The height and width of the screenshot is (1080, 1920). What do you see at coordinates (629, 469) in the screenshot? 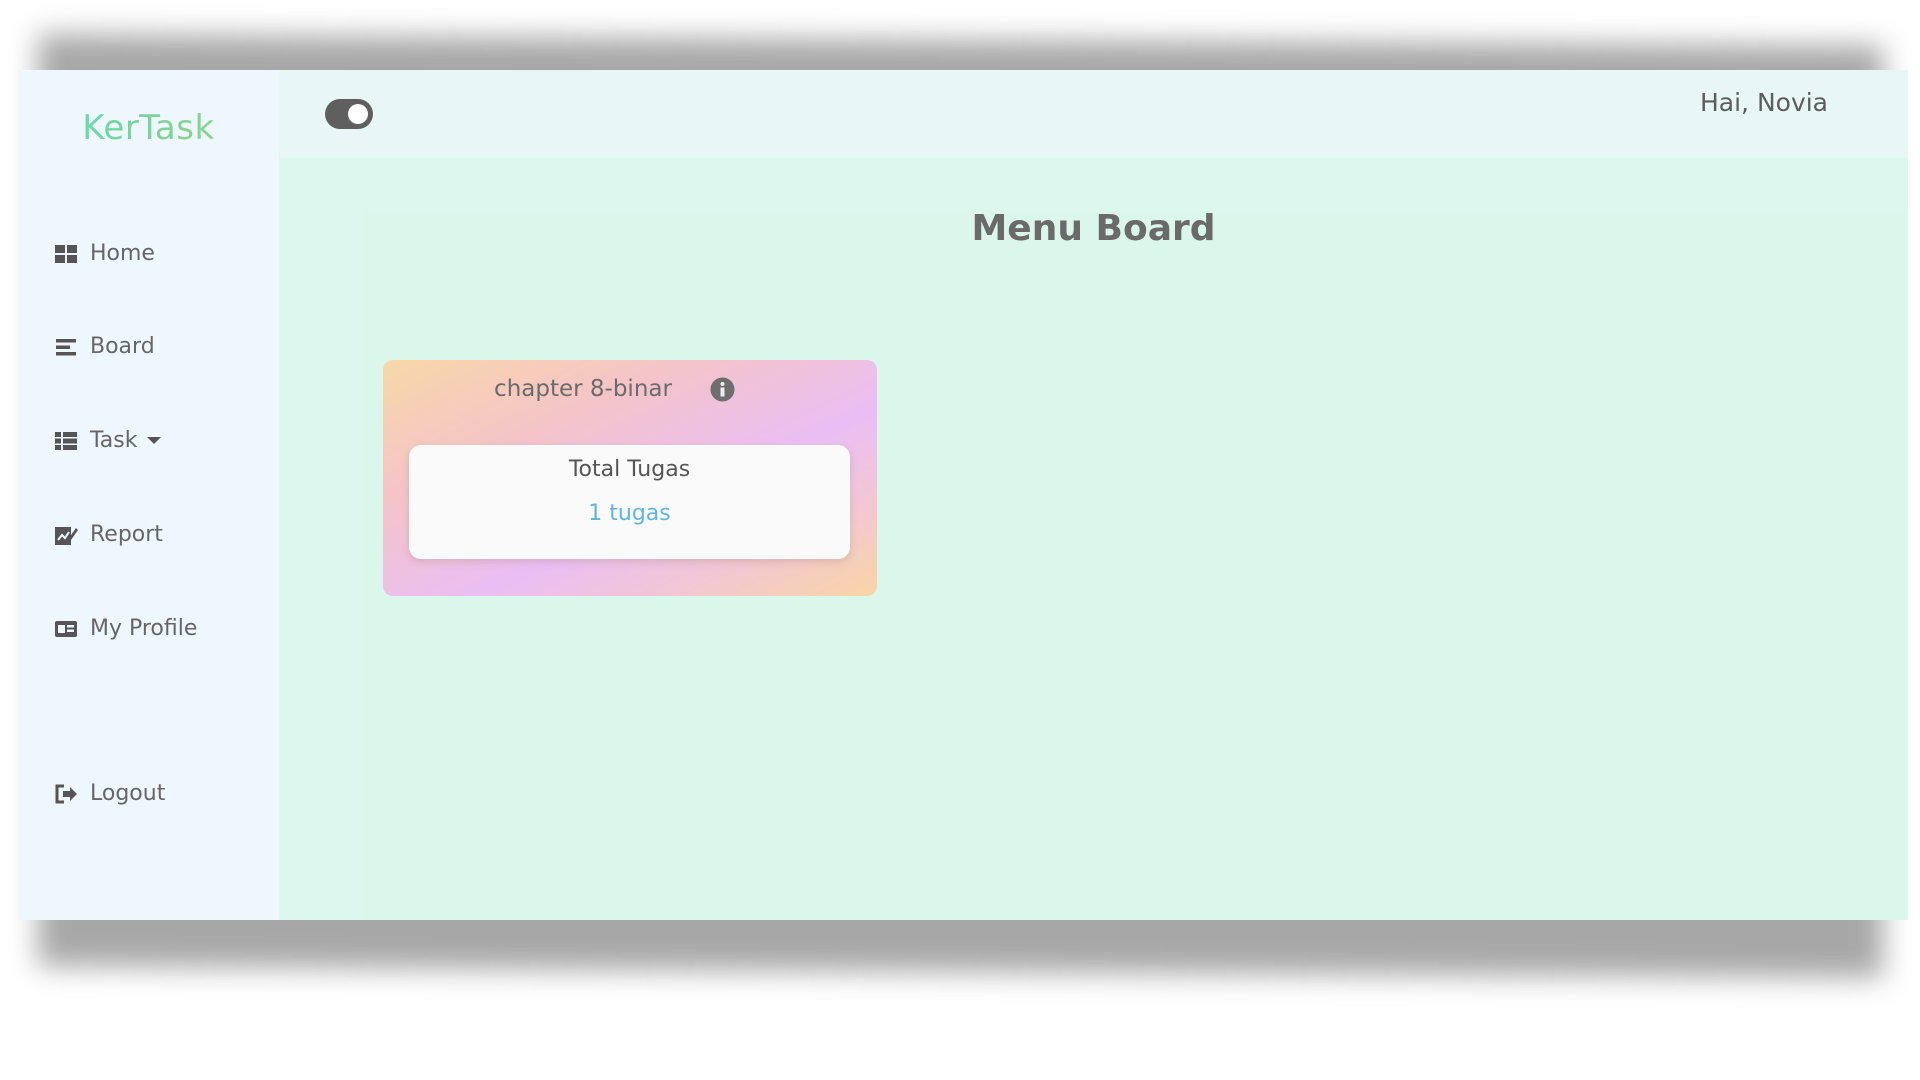
I see `task-count-label: Total Tugas` at bounding box center [629, 469].